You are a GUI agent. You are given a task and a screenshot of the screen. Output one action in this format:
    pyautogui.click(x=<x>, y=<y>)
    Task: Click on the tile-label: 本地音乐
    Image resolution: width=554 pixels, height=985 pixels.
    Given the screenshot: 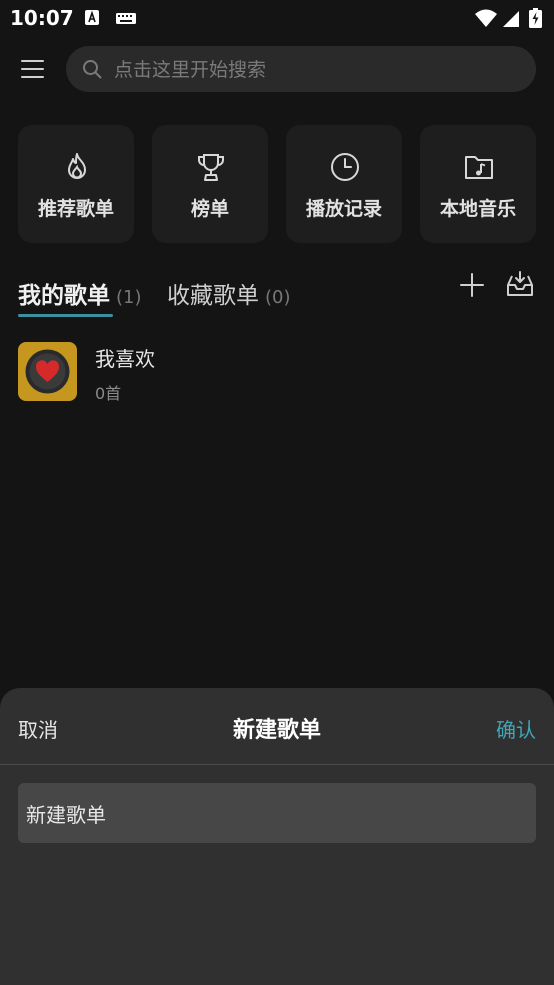 What is the action you would take?
    pyautogui.click(x=477, y=209)
    